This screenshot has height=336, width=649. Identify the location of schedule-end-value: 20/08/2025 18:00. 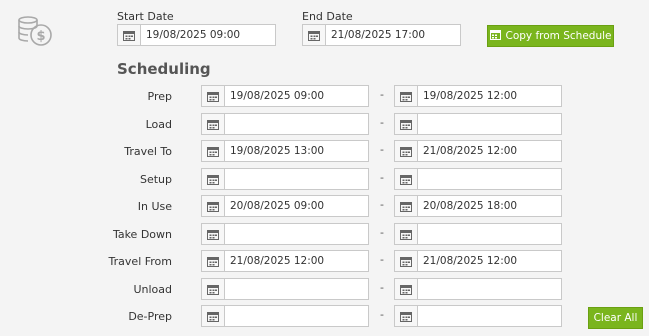
(467, 206).